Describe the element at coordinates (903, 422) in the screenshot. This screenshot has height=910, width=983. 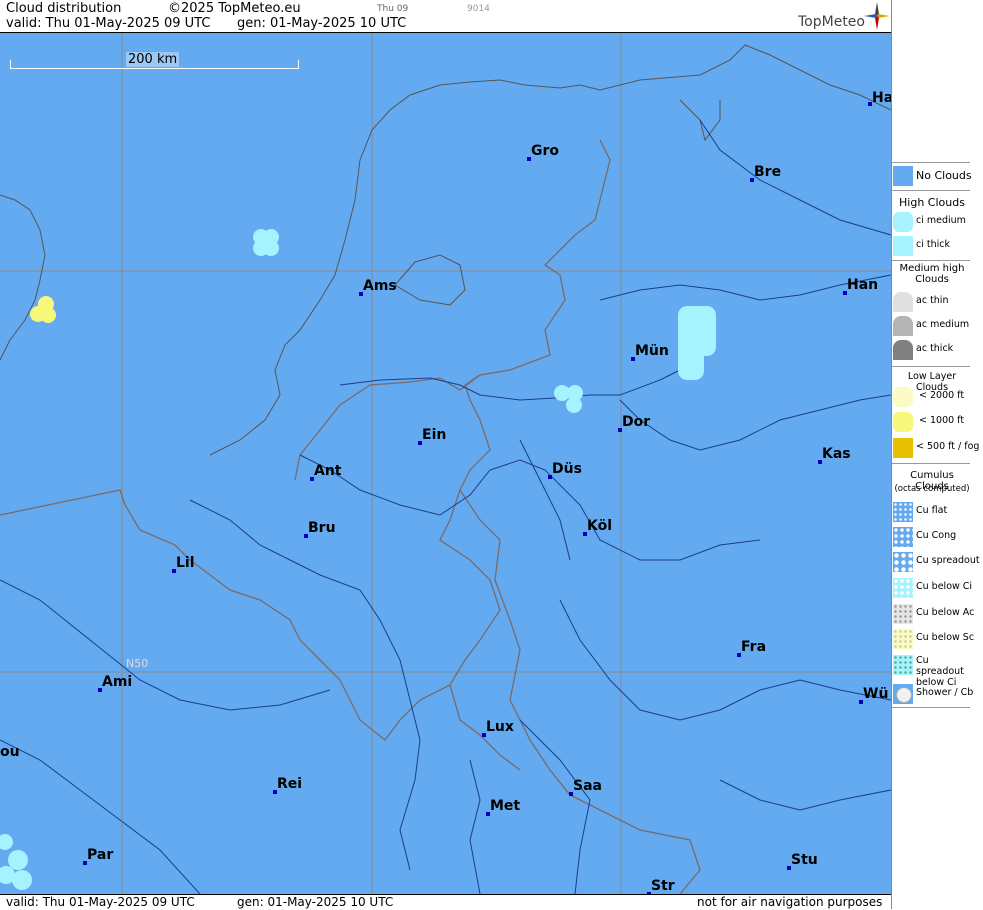
I see `low-1000-swatch` at that location.